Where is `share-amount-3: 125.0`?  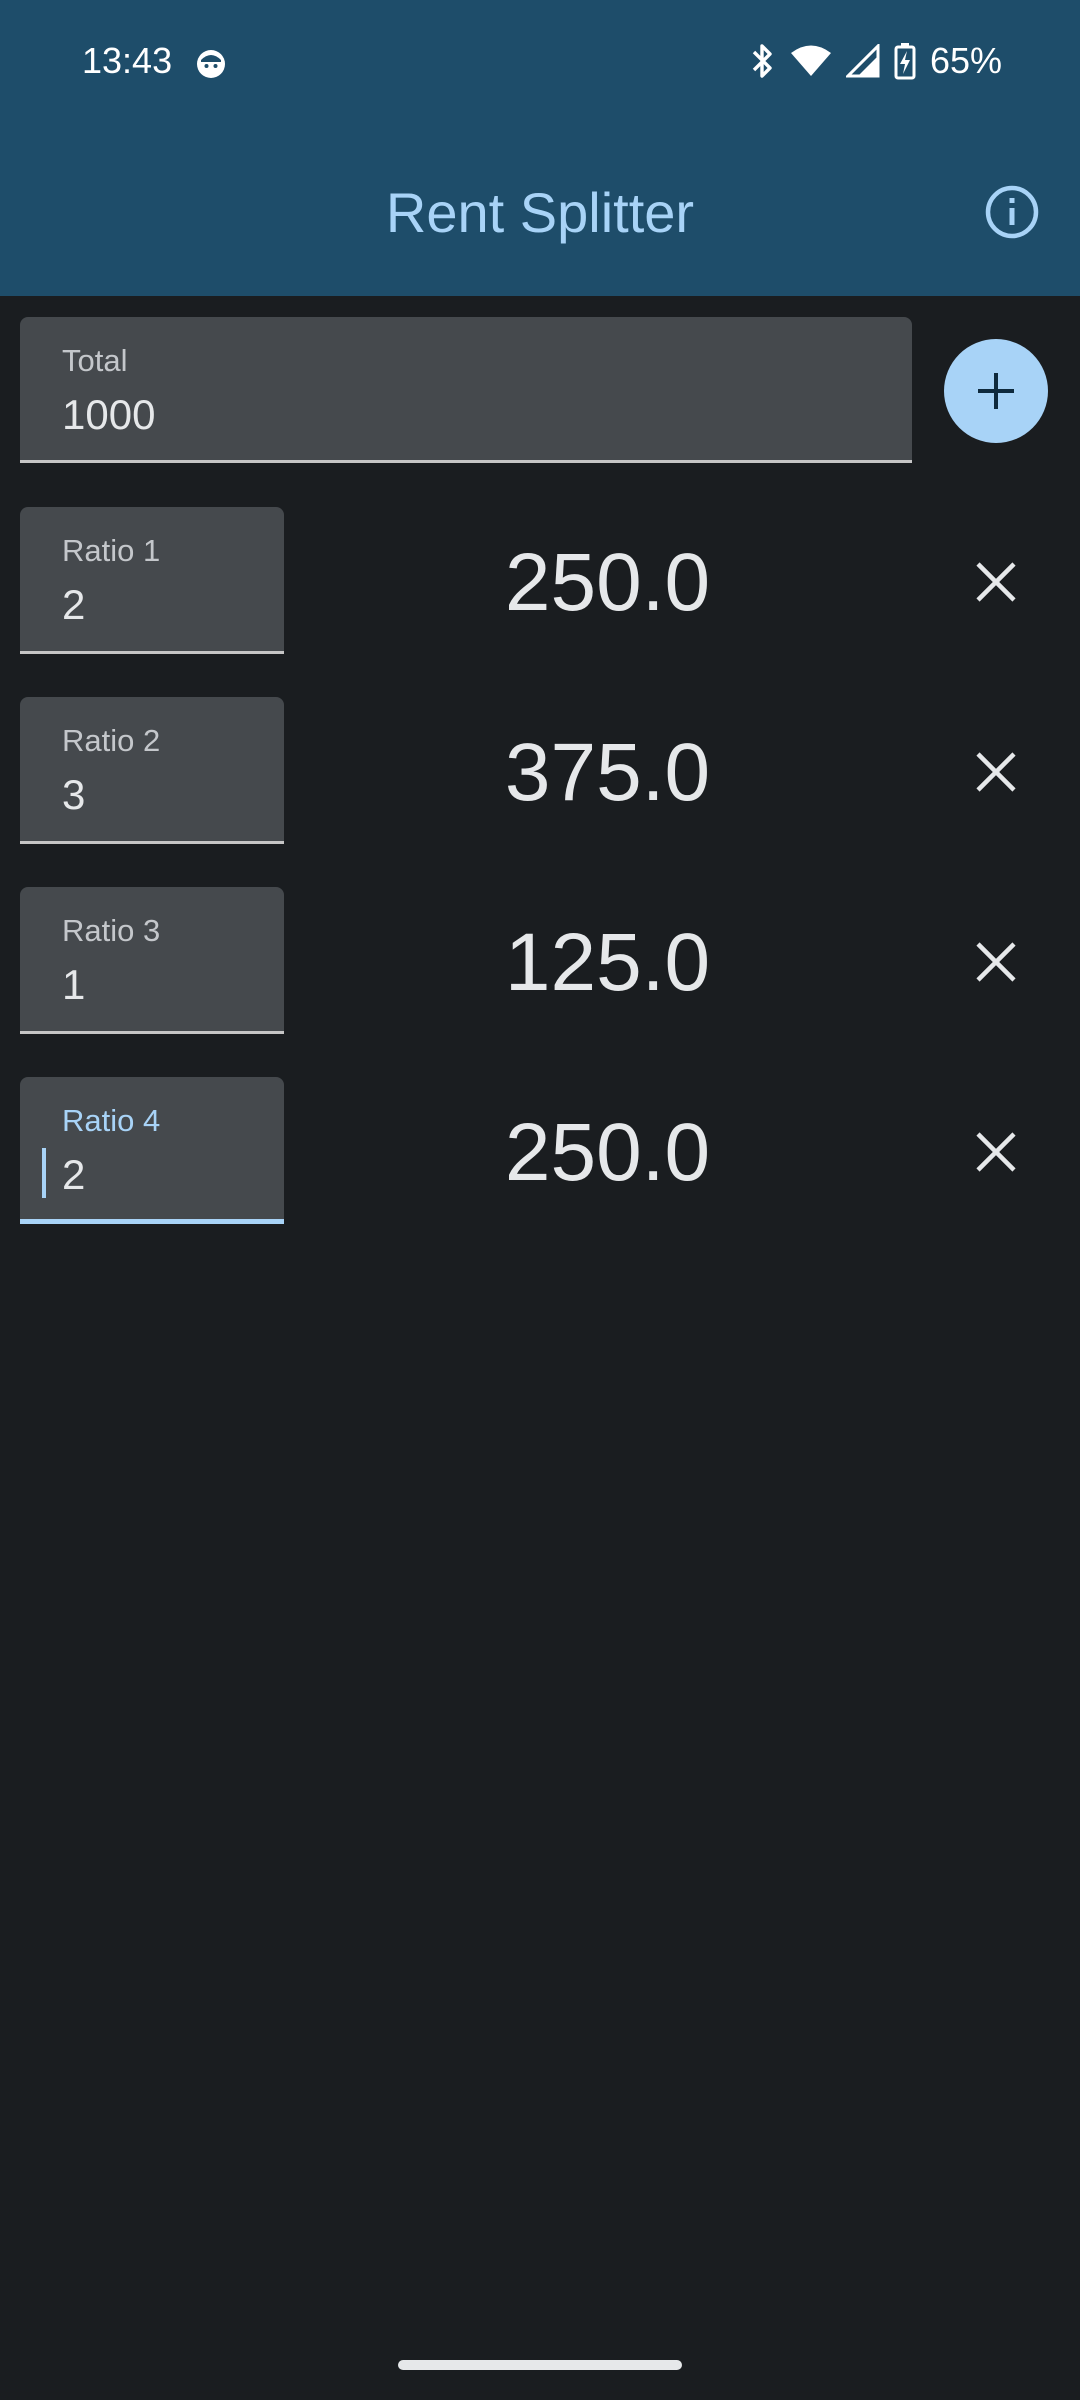 share-amount-3: 125.0 is located at coordinates (607, 962).